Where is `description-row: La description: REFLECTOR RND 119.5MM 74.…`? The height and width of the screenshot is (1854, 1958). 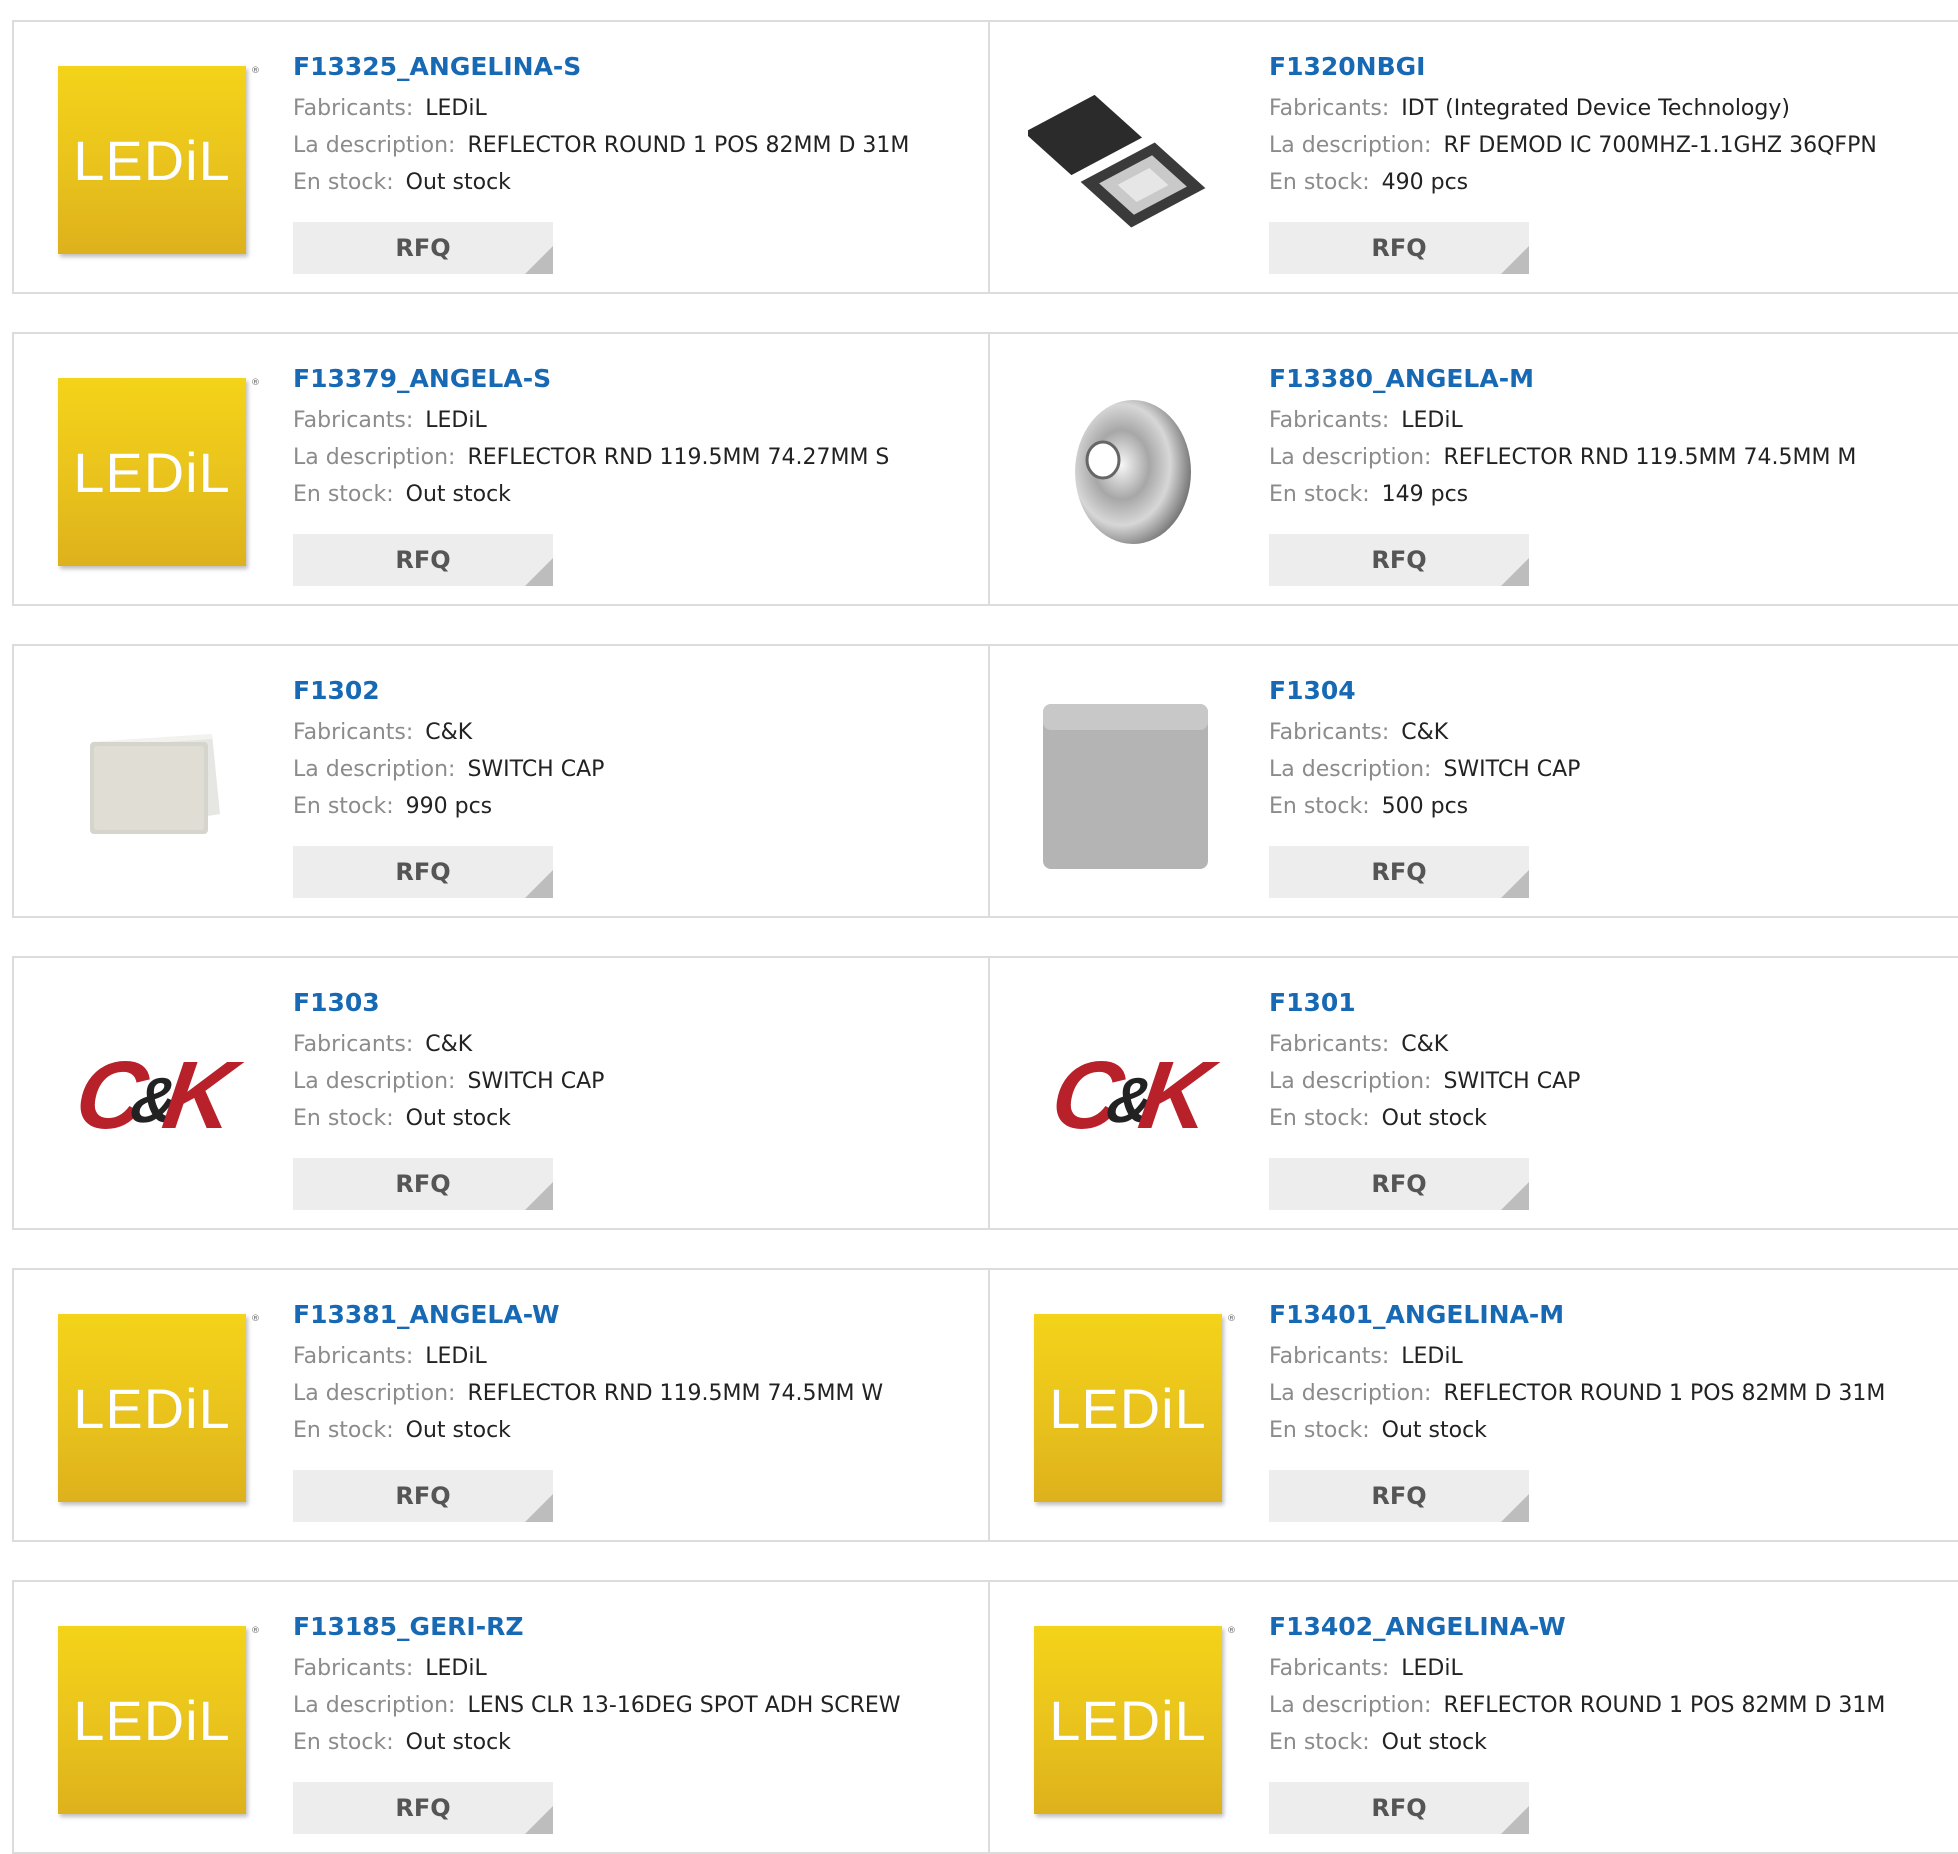
description-row: La description: REFLECTOR RND 119.5MM 74.… is located at coordinates (635, 1393).